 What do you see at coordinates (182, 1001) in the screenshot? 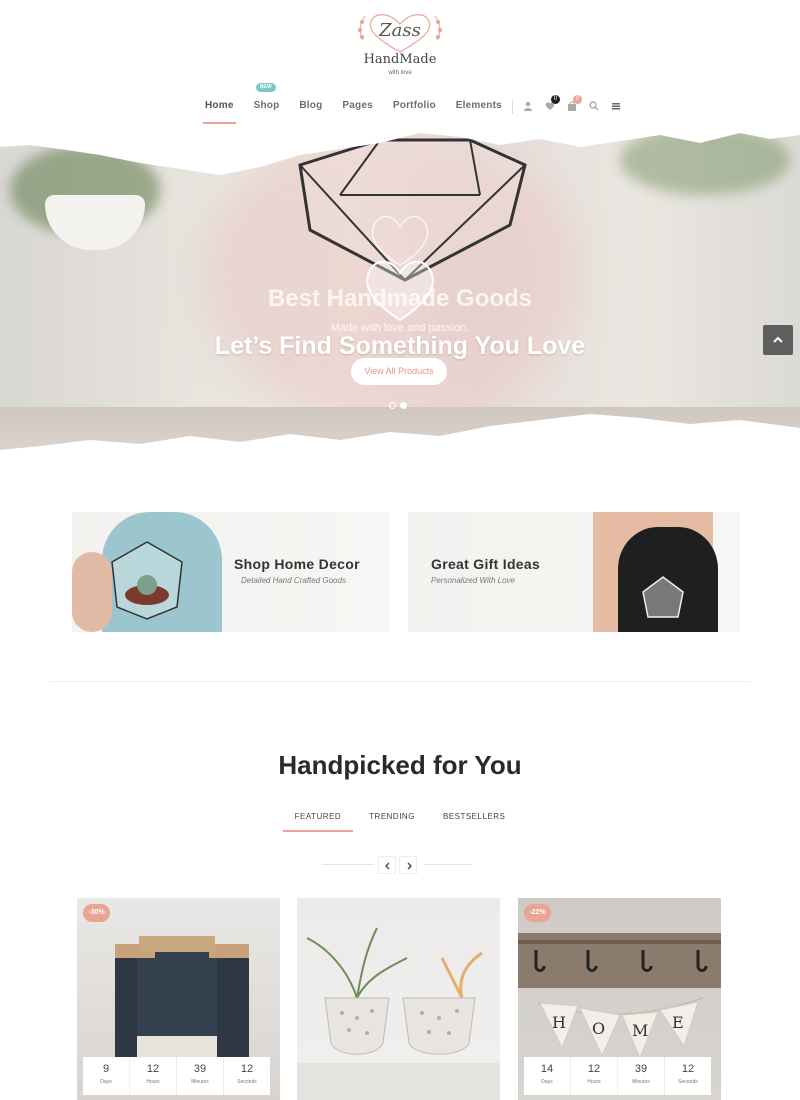
I see `jars-image` at bounding box center [182, 1001].